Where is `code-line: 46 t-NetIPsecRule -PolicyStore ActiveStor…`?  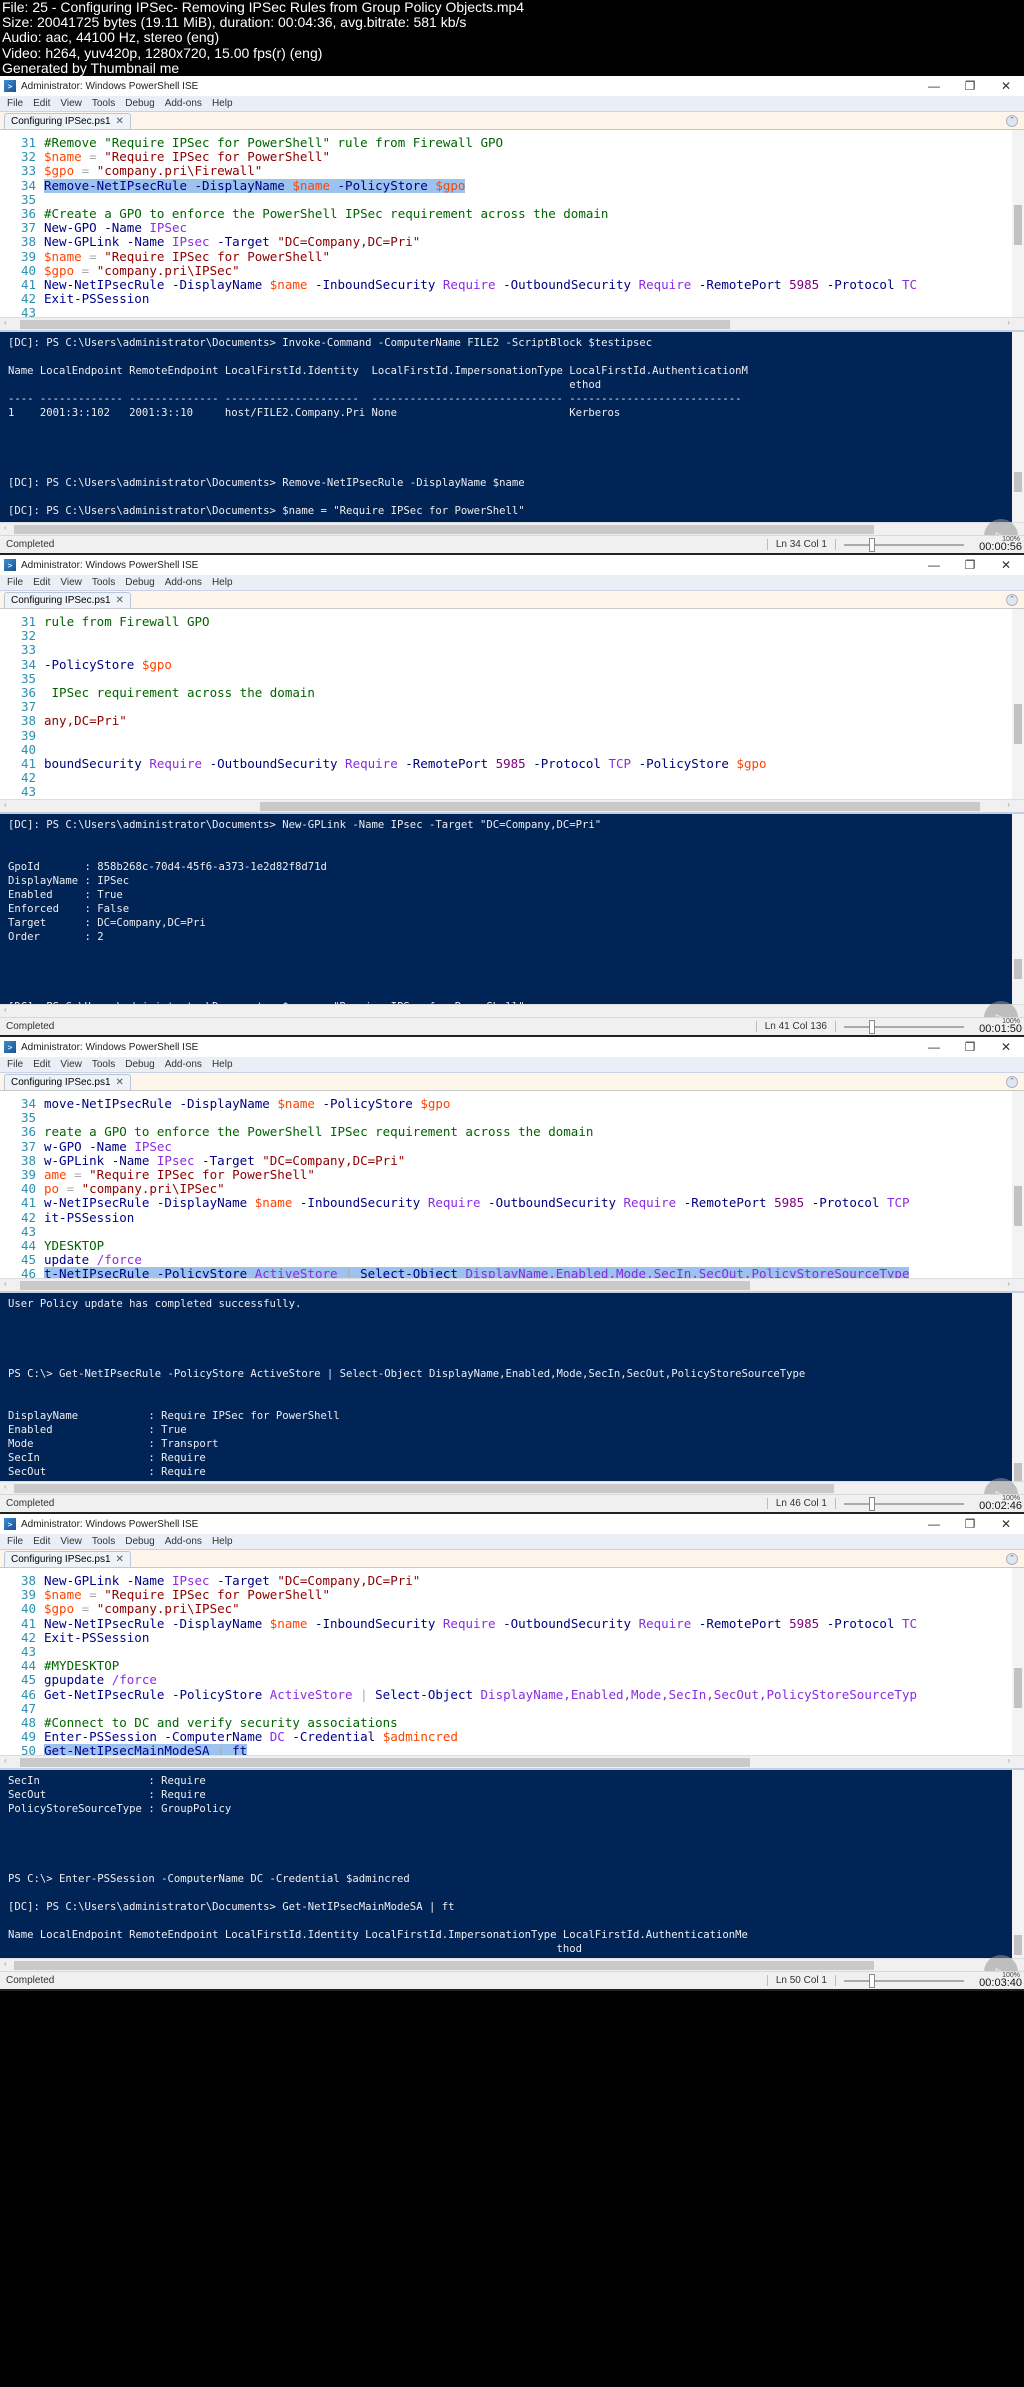 code-line: 46 t-NetIPsecRule -PolicyStore ActiveStor… is located at coordinates (512, 1272).